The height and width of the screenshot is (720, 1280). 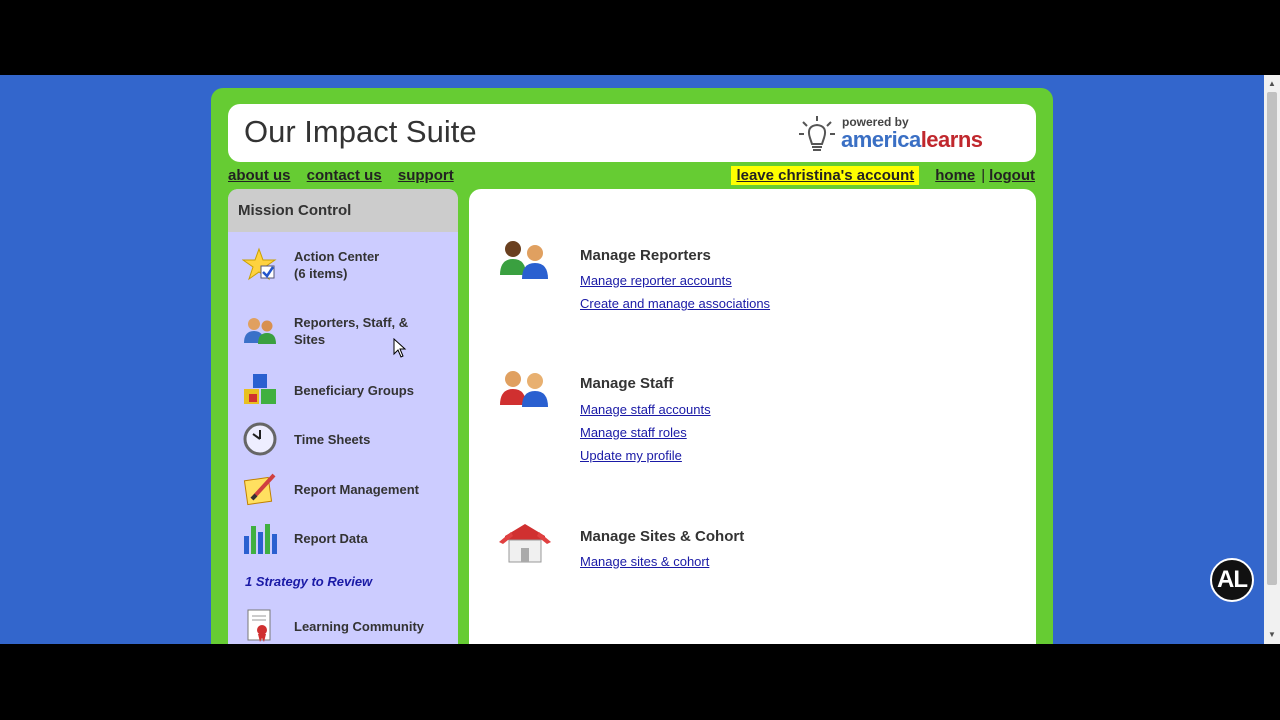 What do you see at coordinates (260, 389) in the screenshot?
I see `blocks-icon` at bounding box center [260, 389].